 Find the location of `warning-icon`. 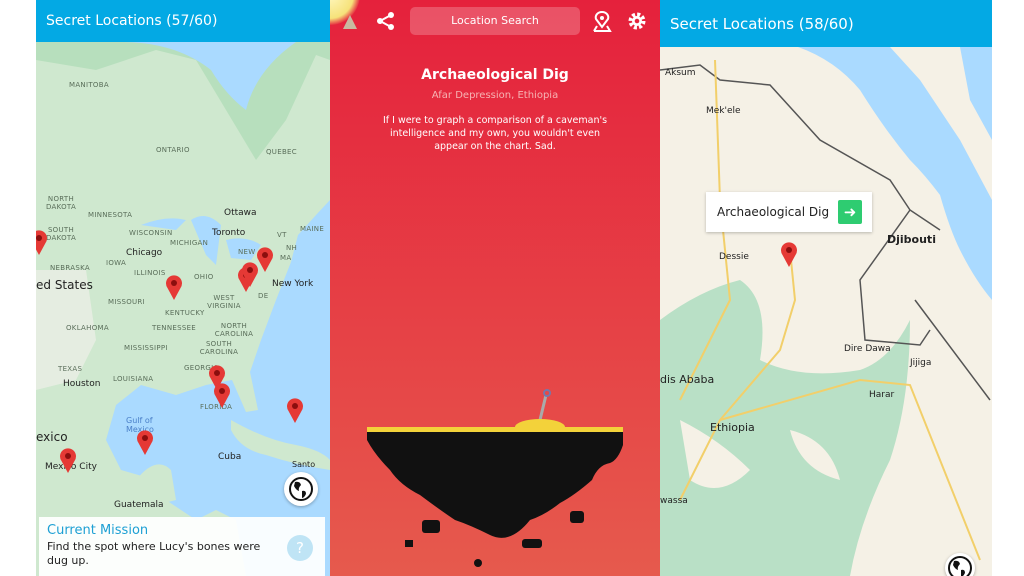

warning-icon is located at coordinates (350, 22).